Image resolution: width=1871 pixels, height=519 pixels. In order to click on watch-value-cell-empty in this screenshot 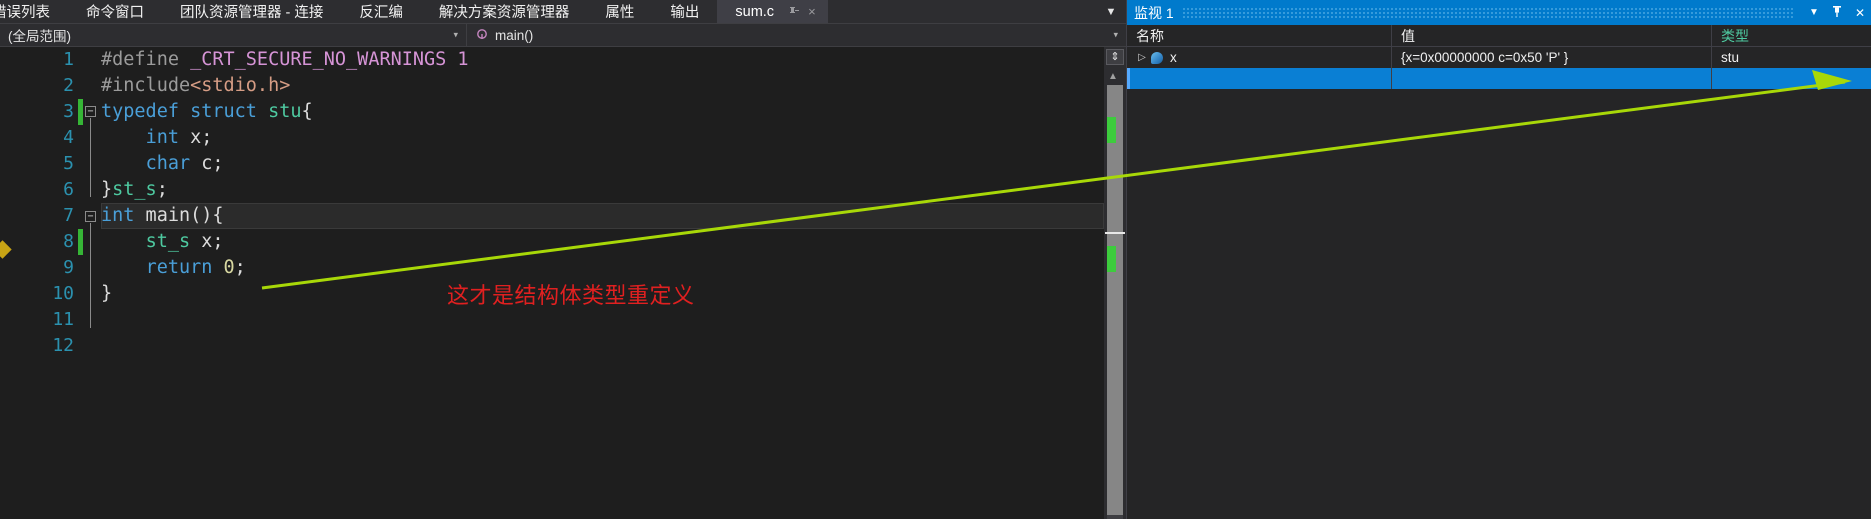, I will do `click(1552, 78)`.